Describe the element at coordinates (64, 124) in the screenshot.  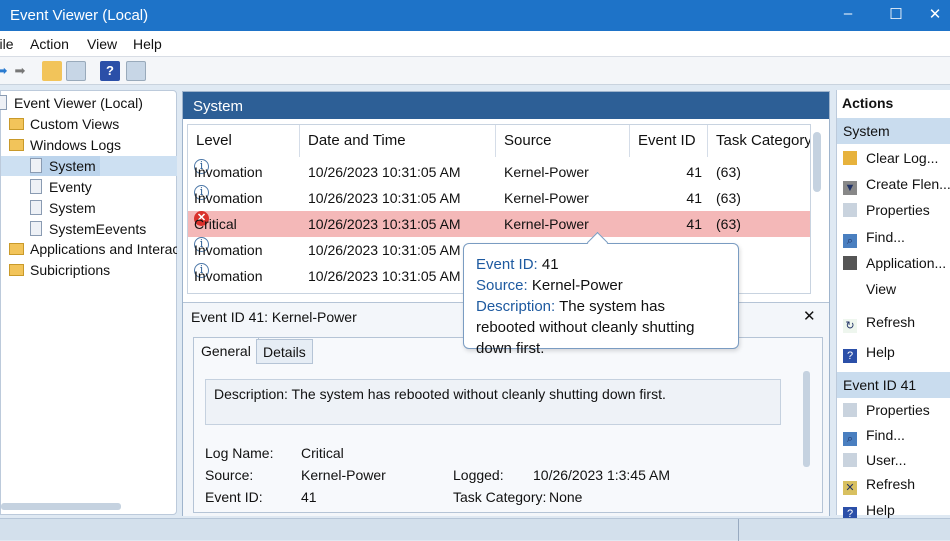
I see `tree-custom-views: Custom Views` at that location.